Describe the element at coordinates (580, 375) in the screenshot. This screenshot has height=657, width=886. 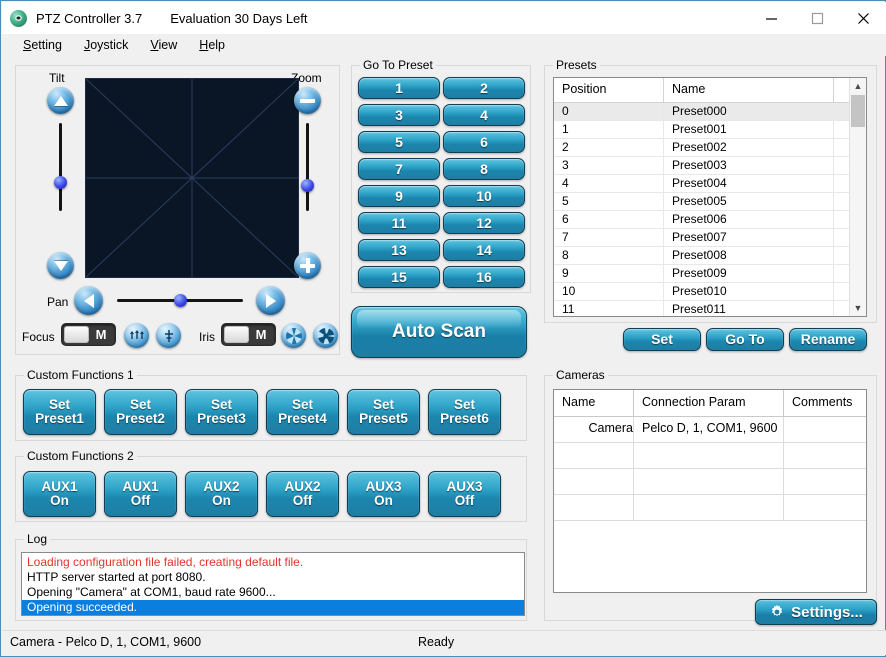
I see `cameras-title: Cameras` at that location.